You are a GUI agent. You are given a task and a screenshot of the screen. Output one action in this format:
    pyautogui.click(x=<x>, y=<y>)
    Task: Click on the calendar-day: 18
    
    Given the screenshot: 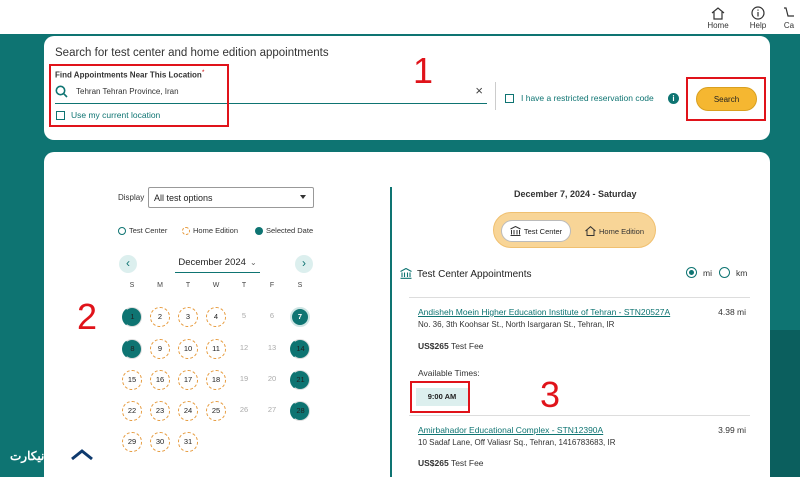 What is the action you would take?
    pyautogui.click(x=216, y=380)
    